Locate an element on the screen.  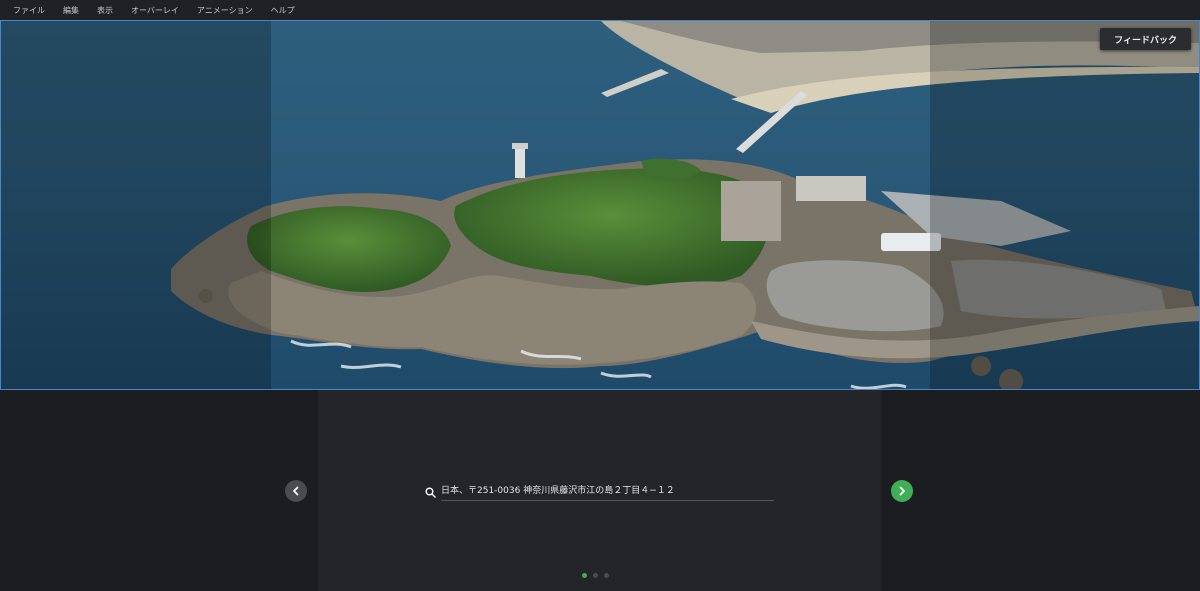
menu-bar: ファイル 編集 表示 オーバーレイ アニメーション ヘルプ is located at coordinates (600, 10).